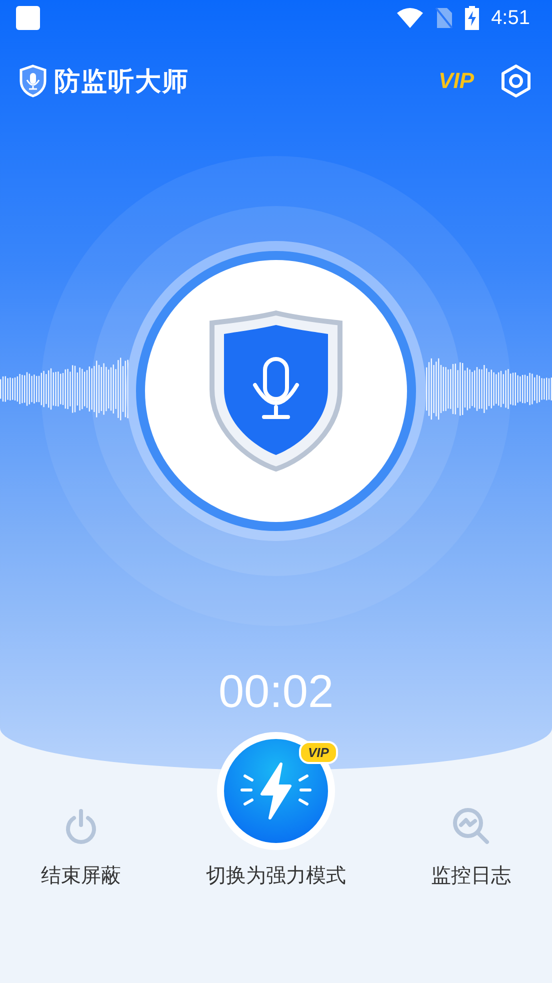  What do you see at coordinates (410, 18) in the screenshot?
I see `wifi-icon` at bounding box center [410, 18].